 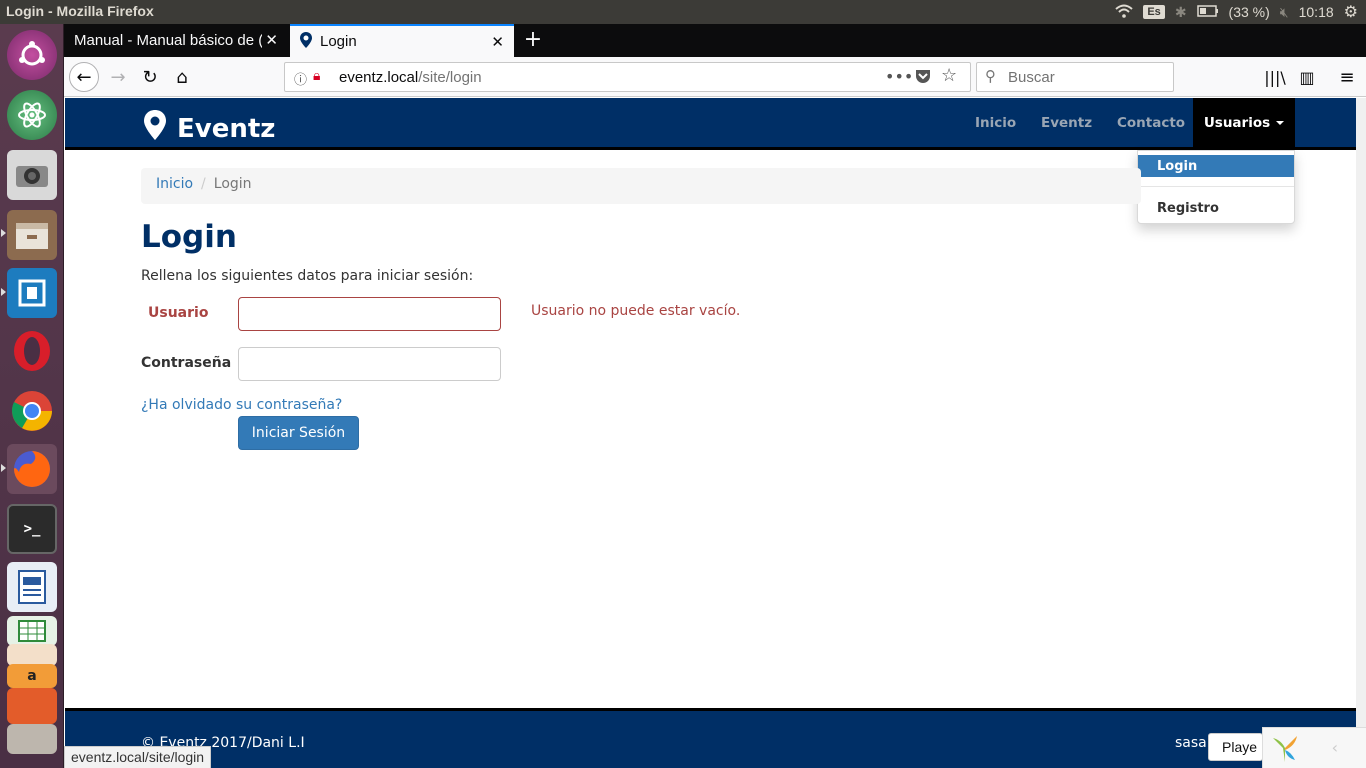 I want to click on site-footer: © Eventz 2017/Dani L.I sasa, so click(x=710, y=738).